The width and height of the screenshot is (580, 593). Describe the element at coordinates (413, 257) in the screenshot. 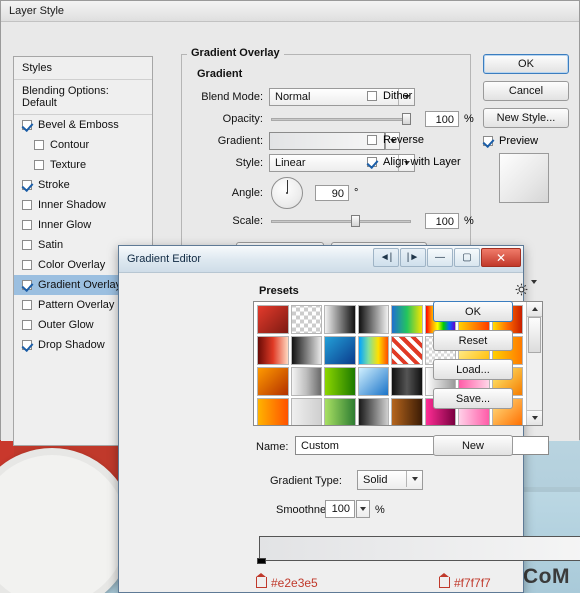

I see `next-icon: |►` at that location.